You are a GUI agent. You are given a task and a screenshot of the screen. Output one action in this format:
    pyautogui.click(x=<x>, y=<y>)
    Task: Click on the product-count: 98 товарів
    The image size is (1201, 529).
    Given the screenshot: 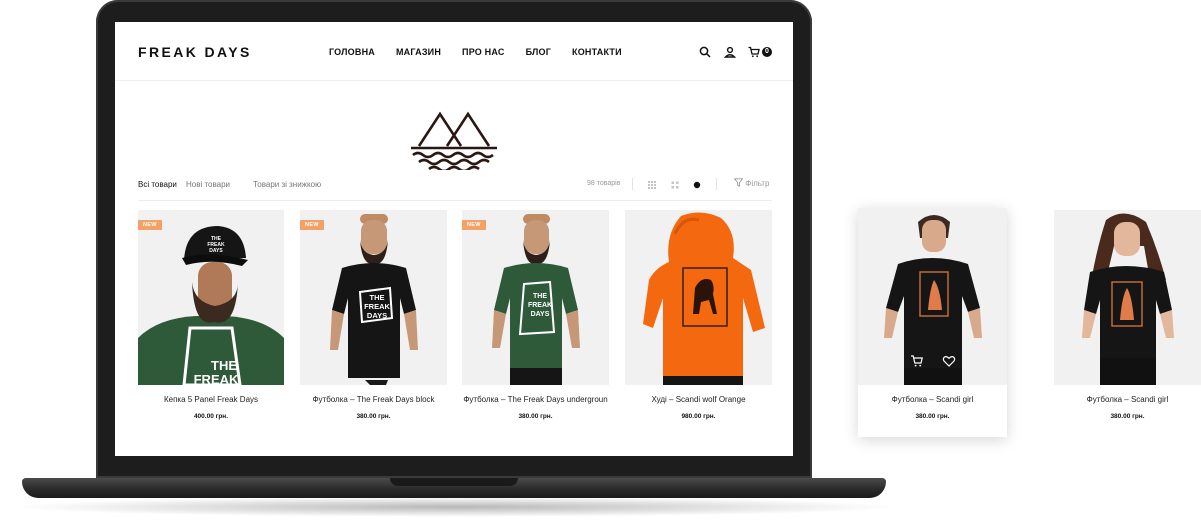 What is the action you would take?
    pyautogui.click(x=604, y=183)
    